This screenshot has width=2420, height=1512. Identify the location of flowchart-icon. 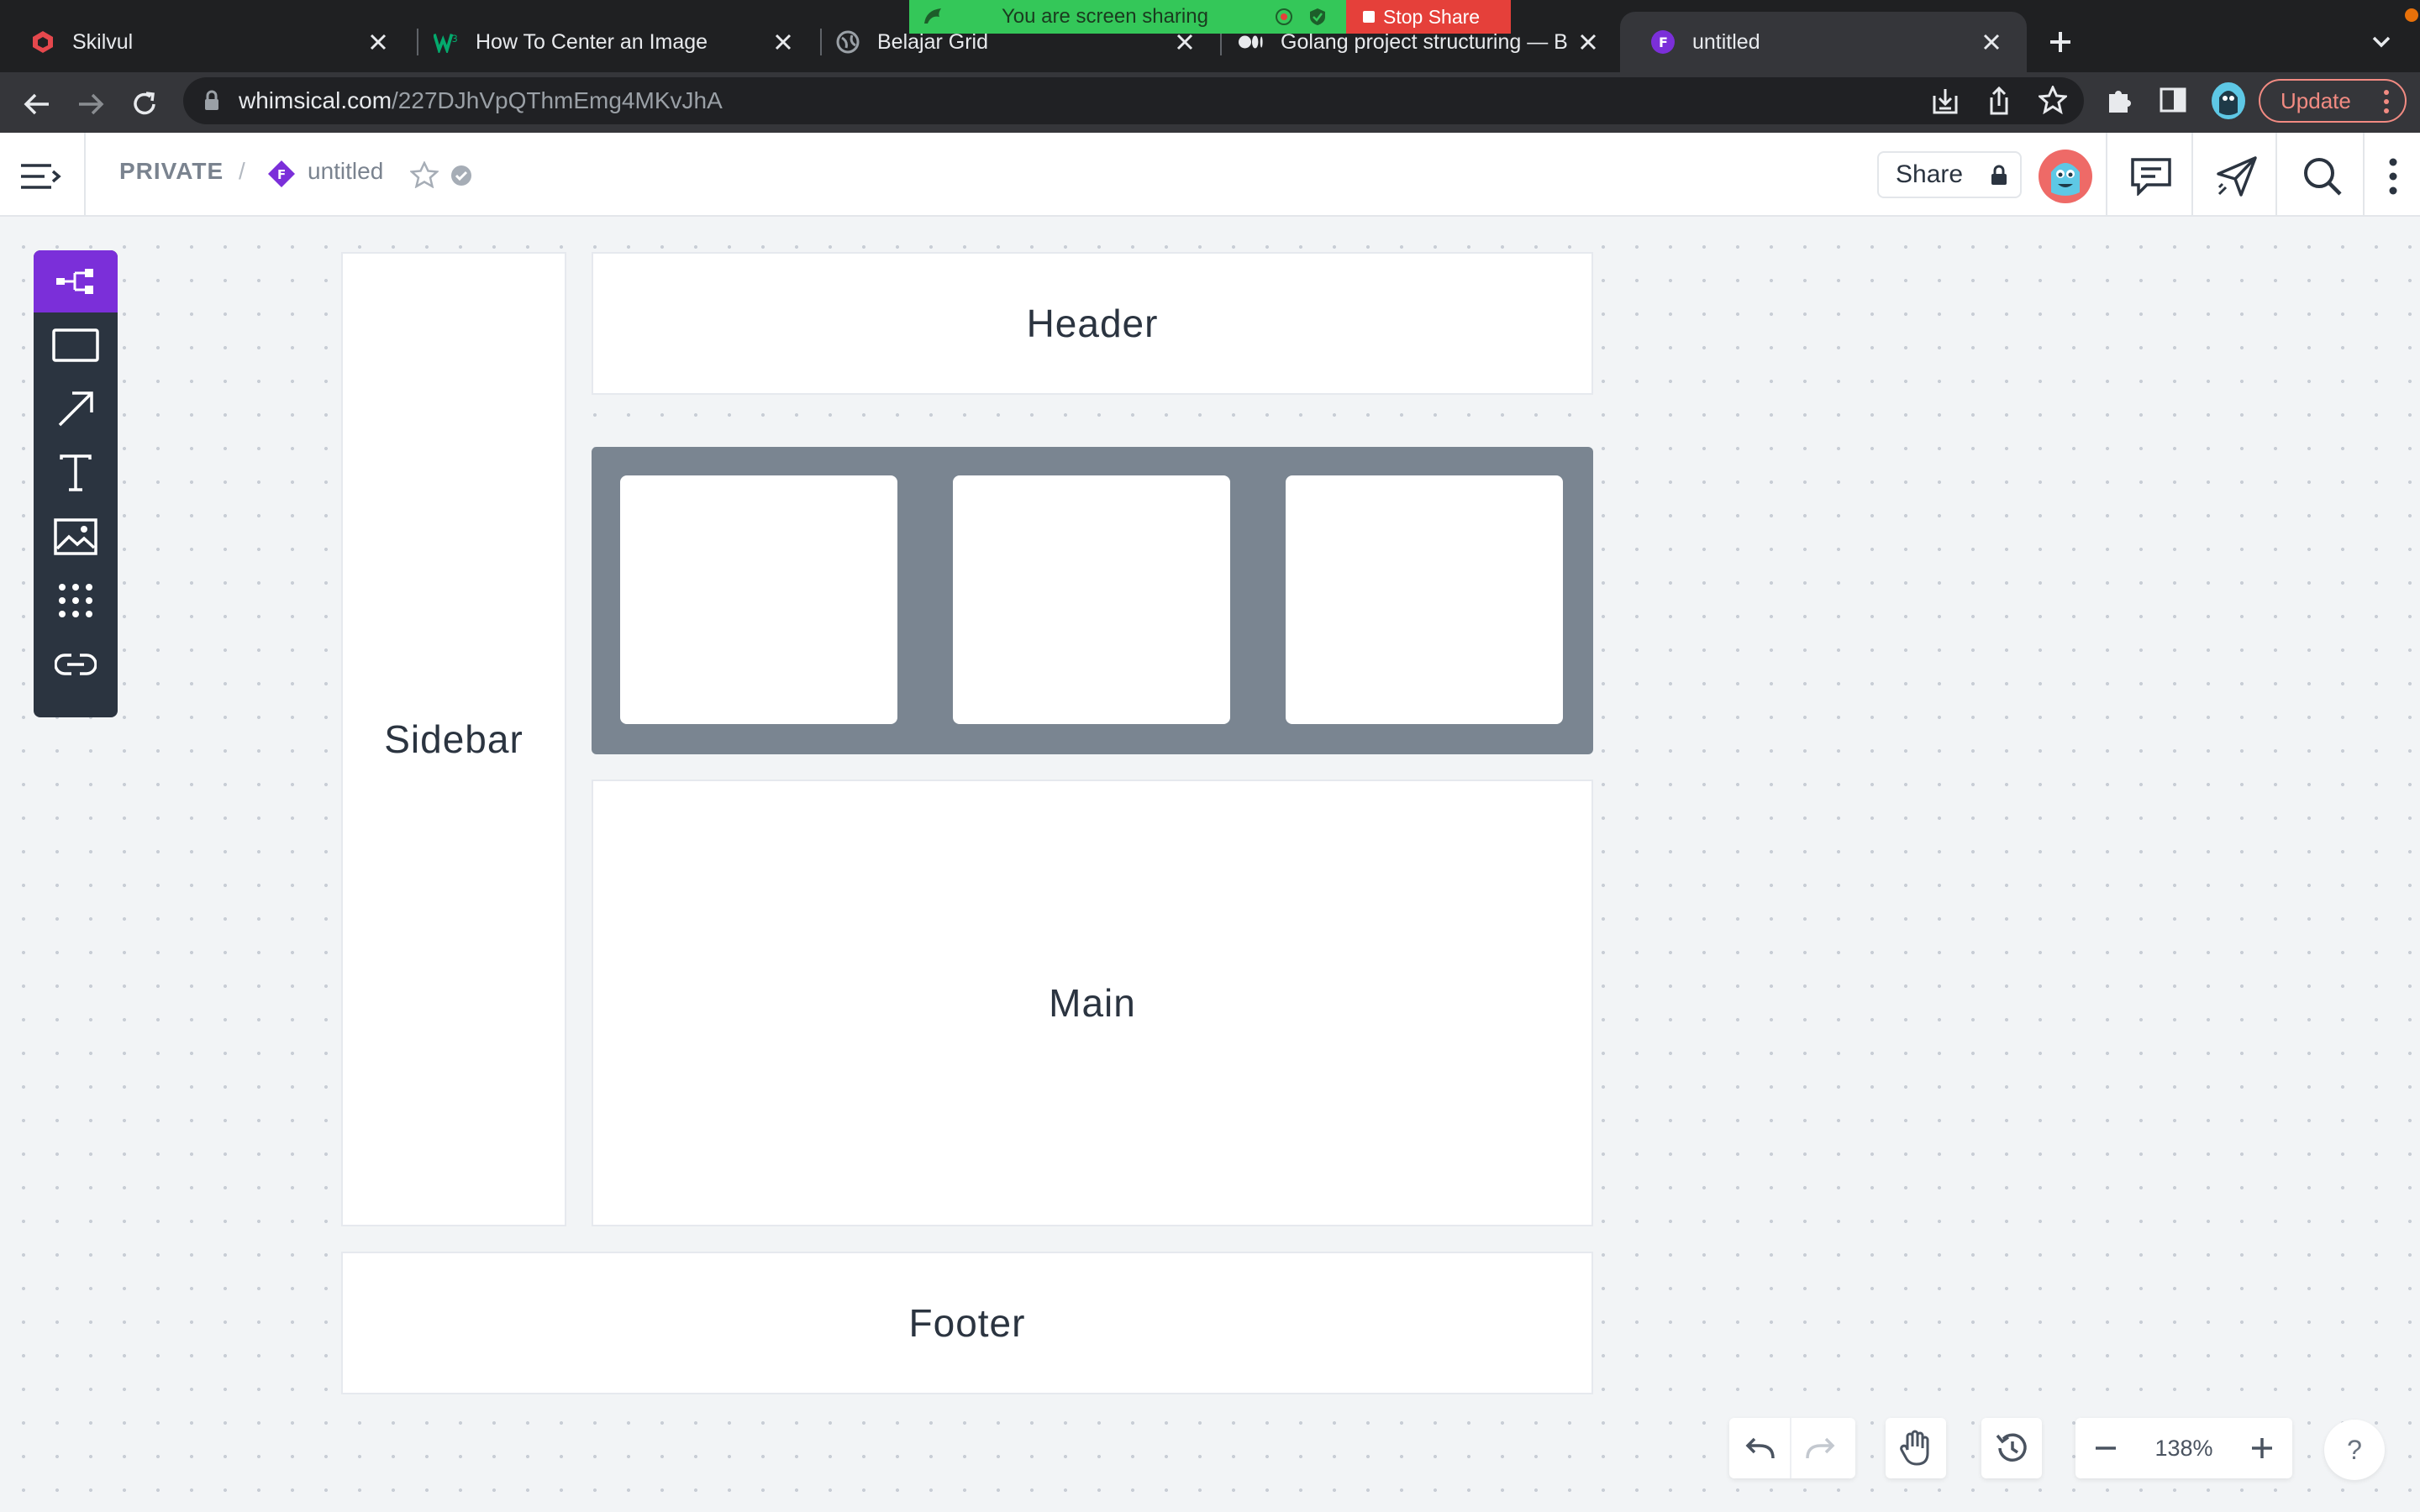
(75, 281).